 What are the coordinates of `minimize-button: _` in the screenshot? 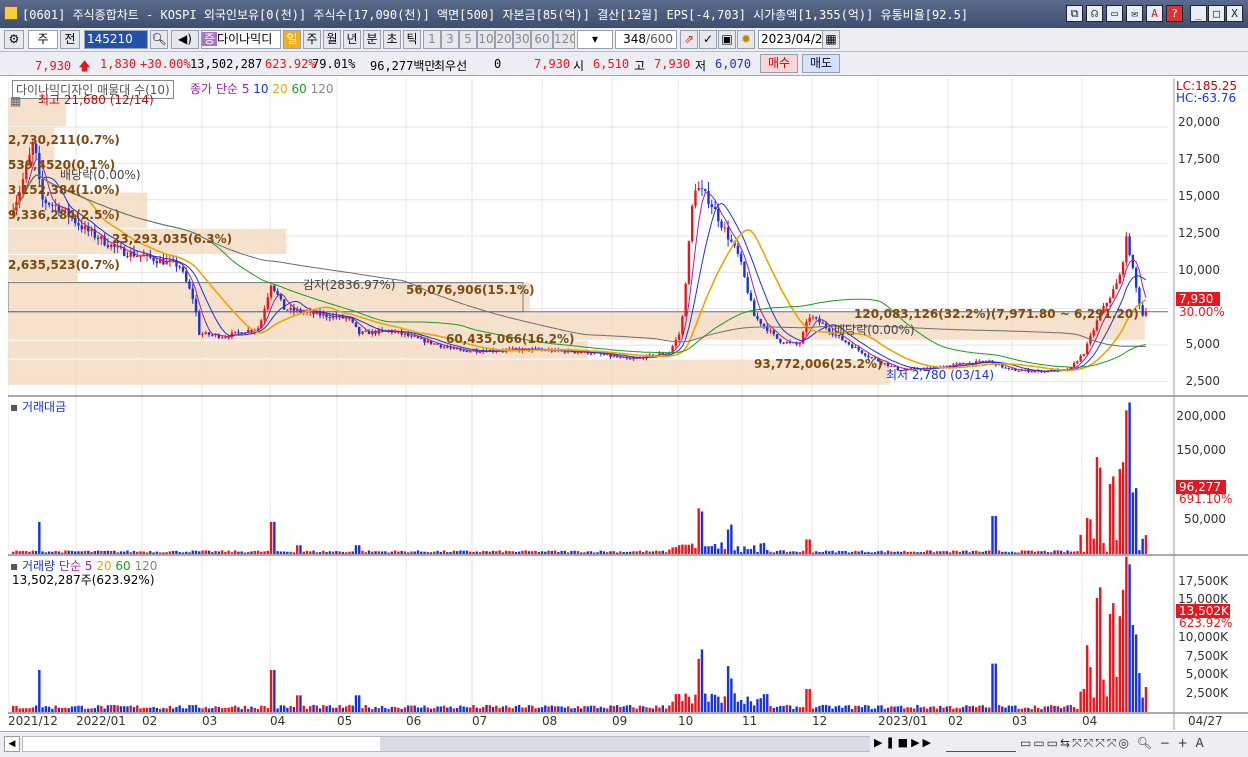 It's located at (1198, 13).